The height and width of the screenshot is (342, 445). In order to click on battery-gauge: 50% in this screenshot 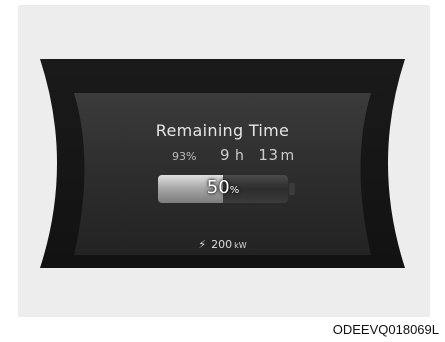, I will do `click(227, 189)`.